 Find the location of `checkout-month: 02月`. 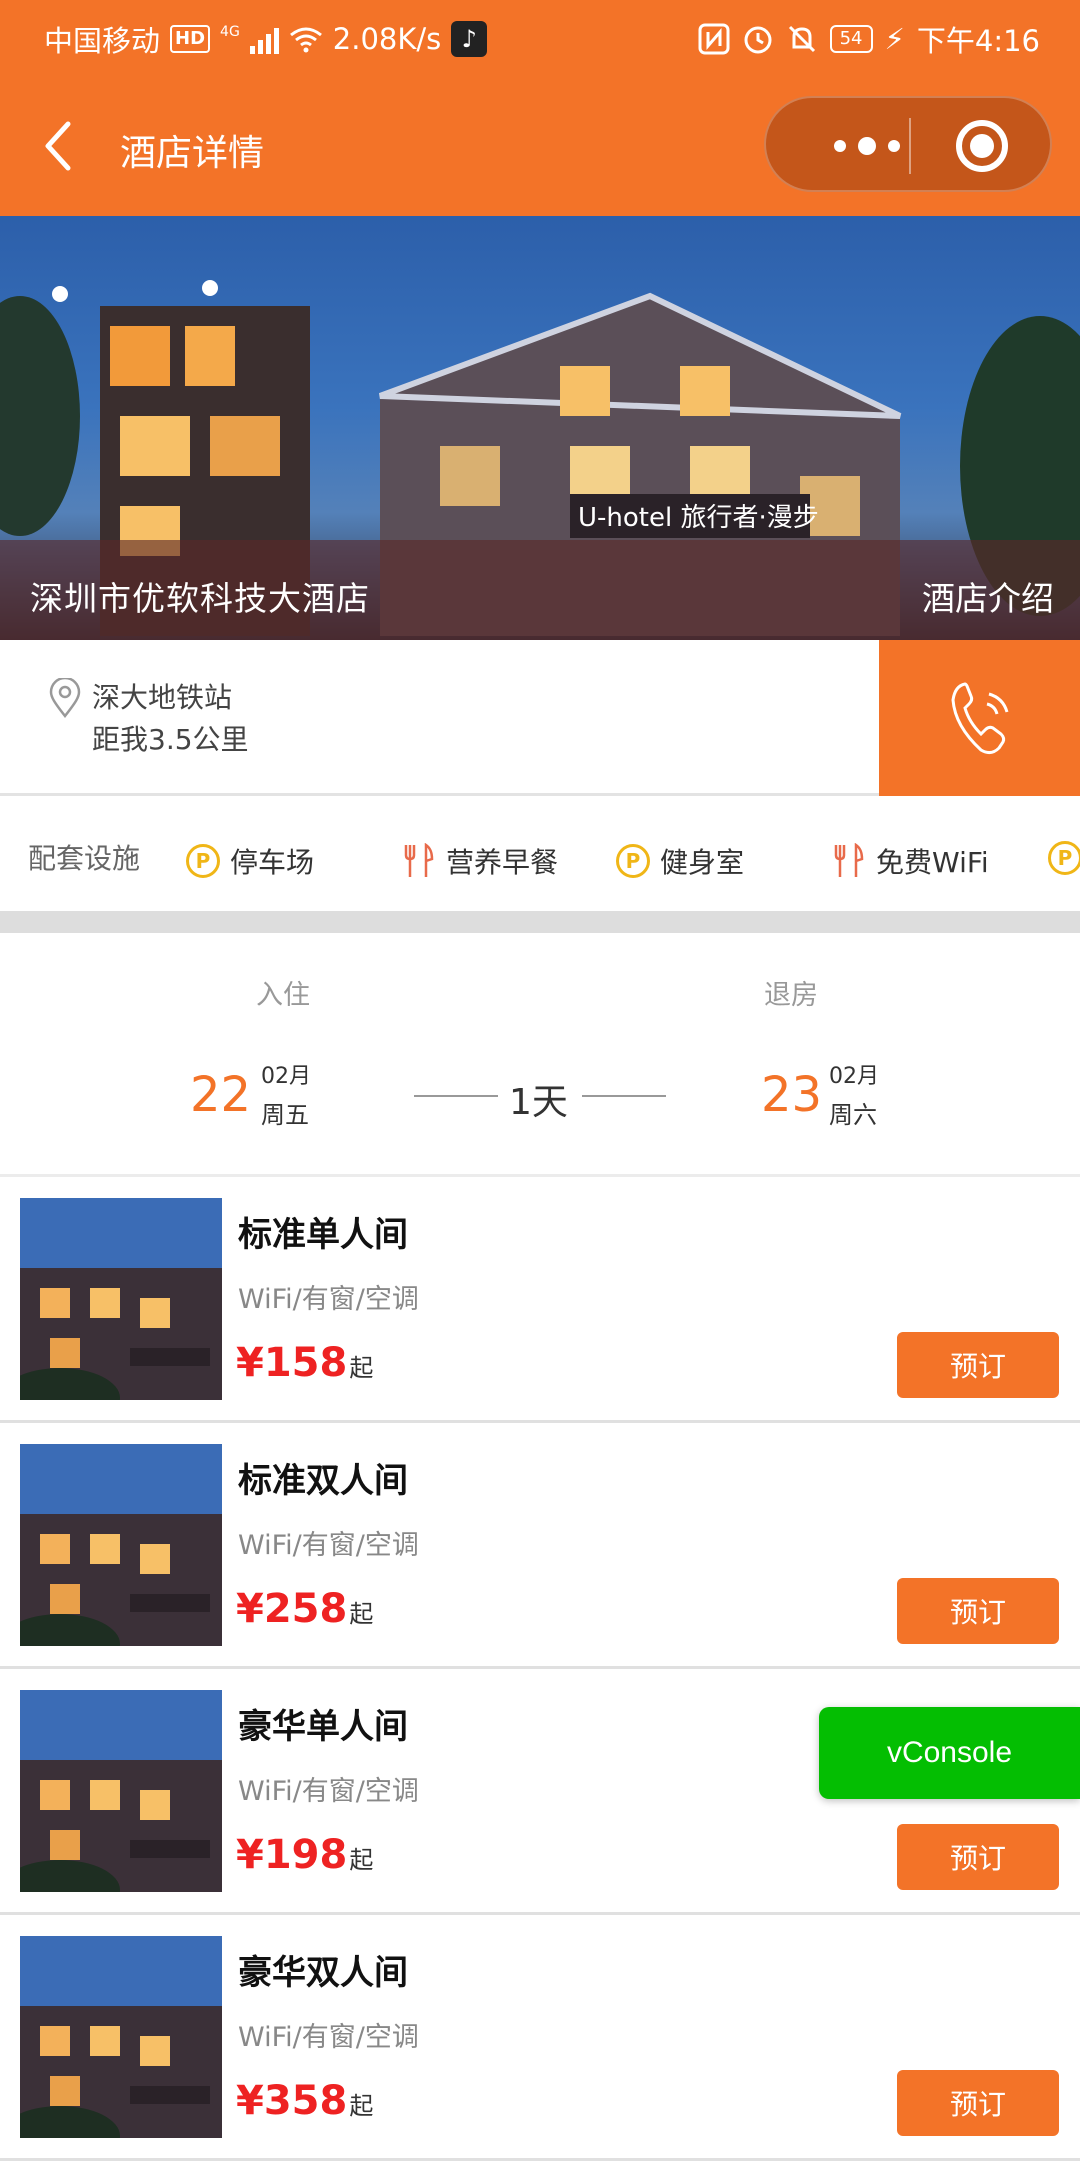

checkout-month: 02月 is located at coordinates (854, 1076).